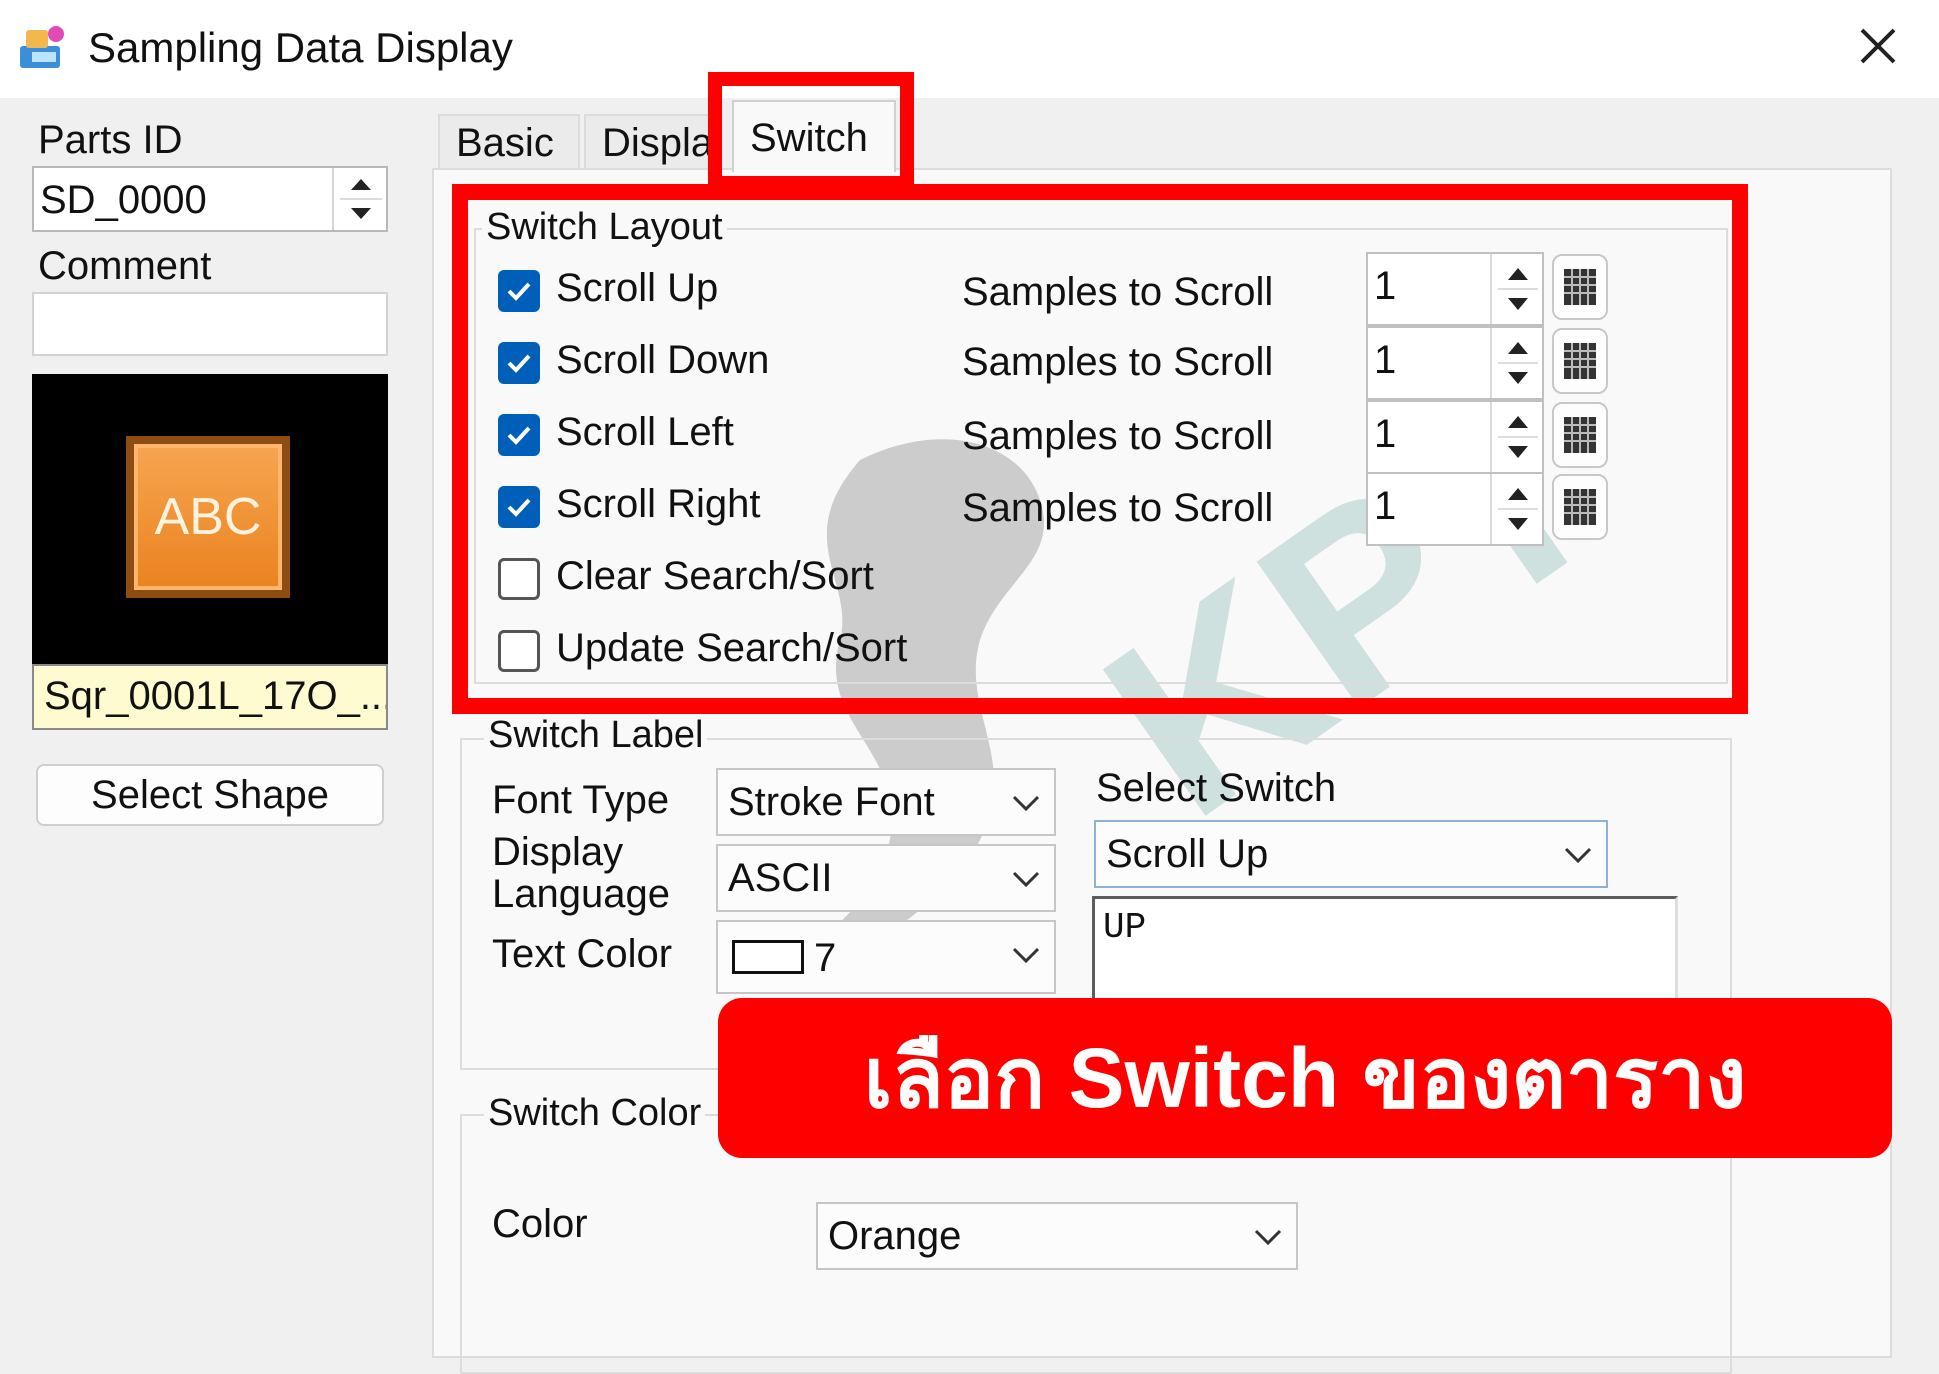 The image size is (1939, 1374). Describe the element at coordinates (886, 957) in the screenshot. I see `text-color-select: 7` at that location.